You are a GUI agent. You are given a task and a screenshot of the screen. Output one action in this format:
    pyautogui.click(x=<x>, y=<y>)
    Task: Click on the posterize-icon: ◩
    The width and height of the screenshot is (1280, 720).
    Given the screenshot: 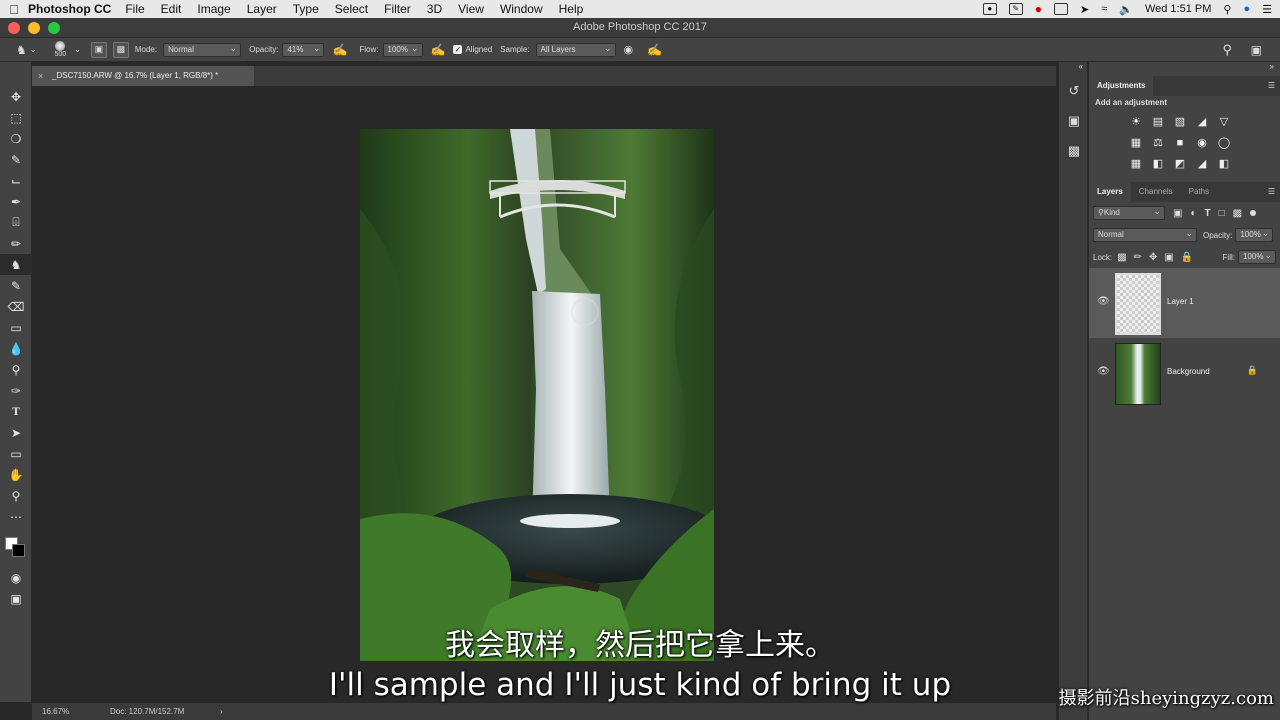 What is the action you would take?
    pyautogui.click(x=1180, y=163)
    